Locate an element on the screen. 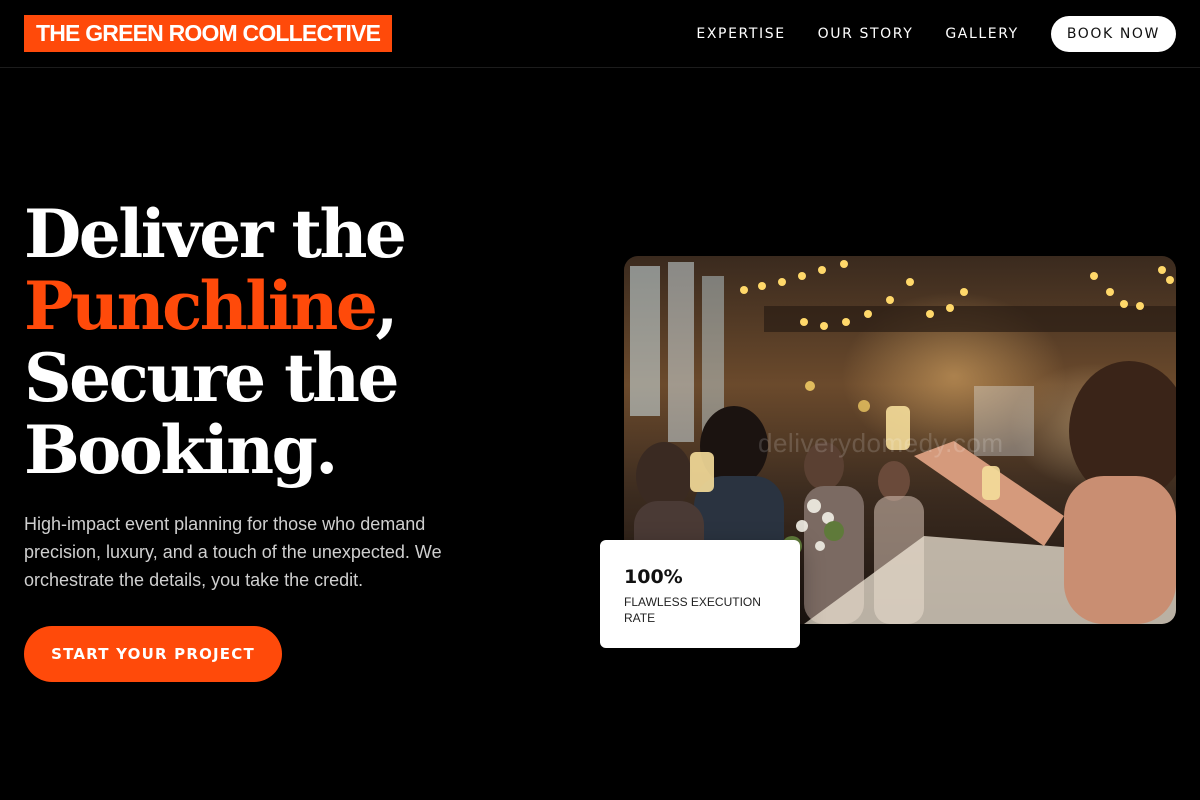  photo-watermark: deliverydomedy.com is located at coordinates (881, 443).